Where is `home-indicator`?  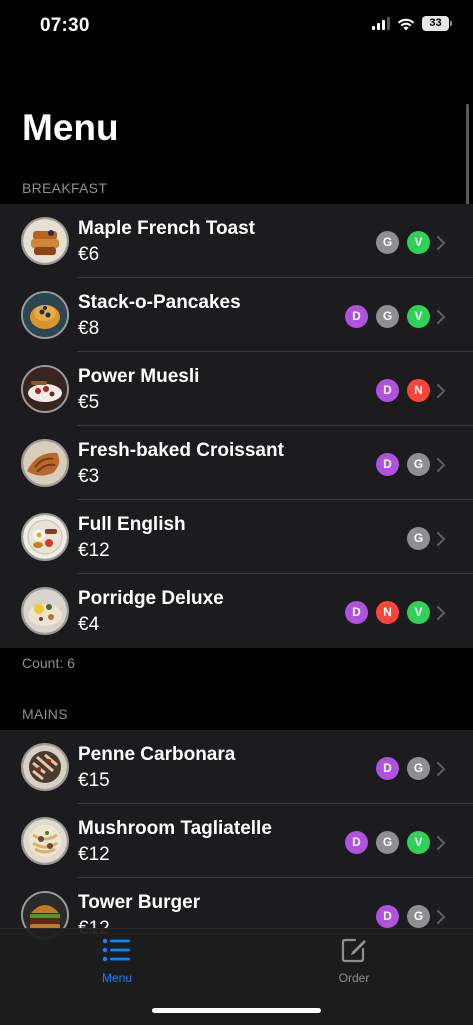 home-indicator is located at coordinates (236, 1010).